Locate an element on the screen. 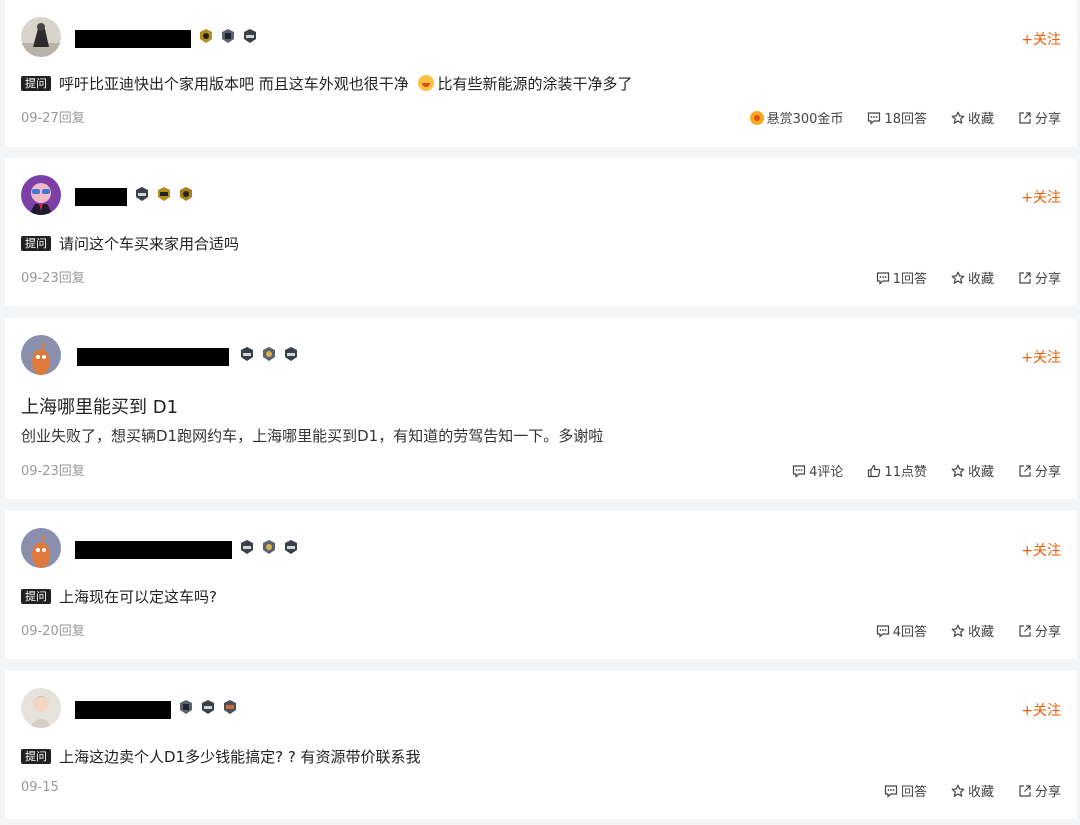  action-bar: 回答 收藏 分享 is located at coordinates (972, 790).